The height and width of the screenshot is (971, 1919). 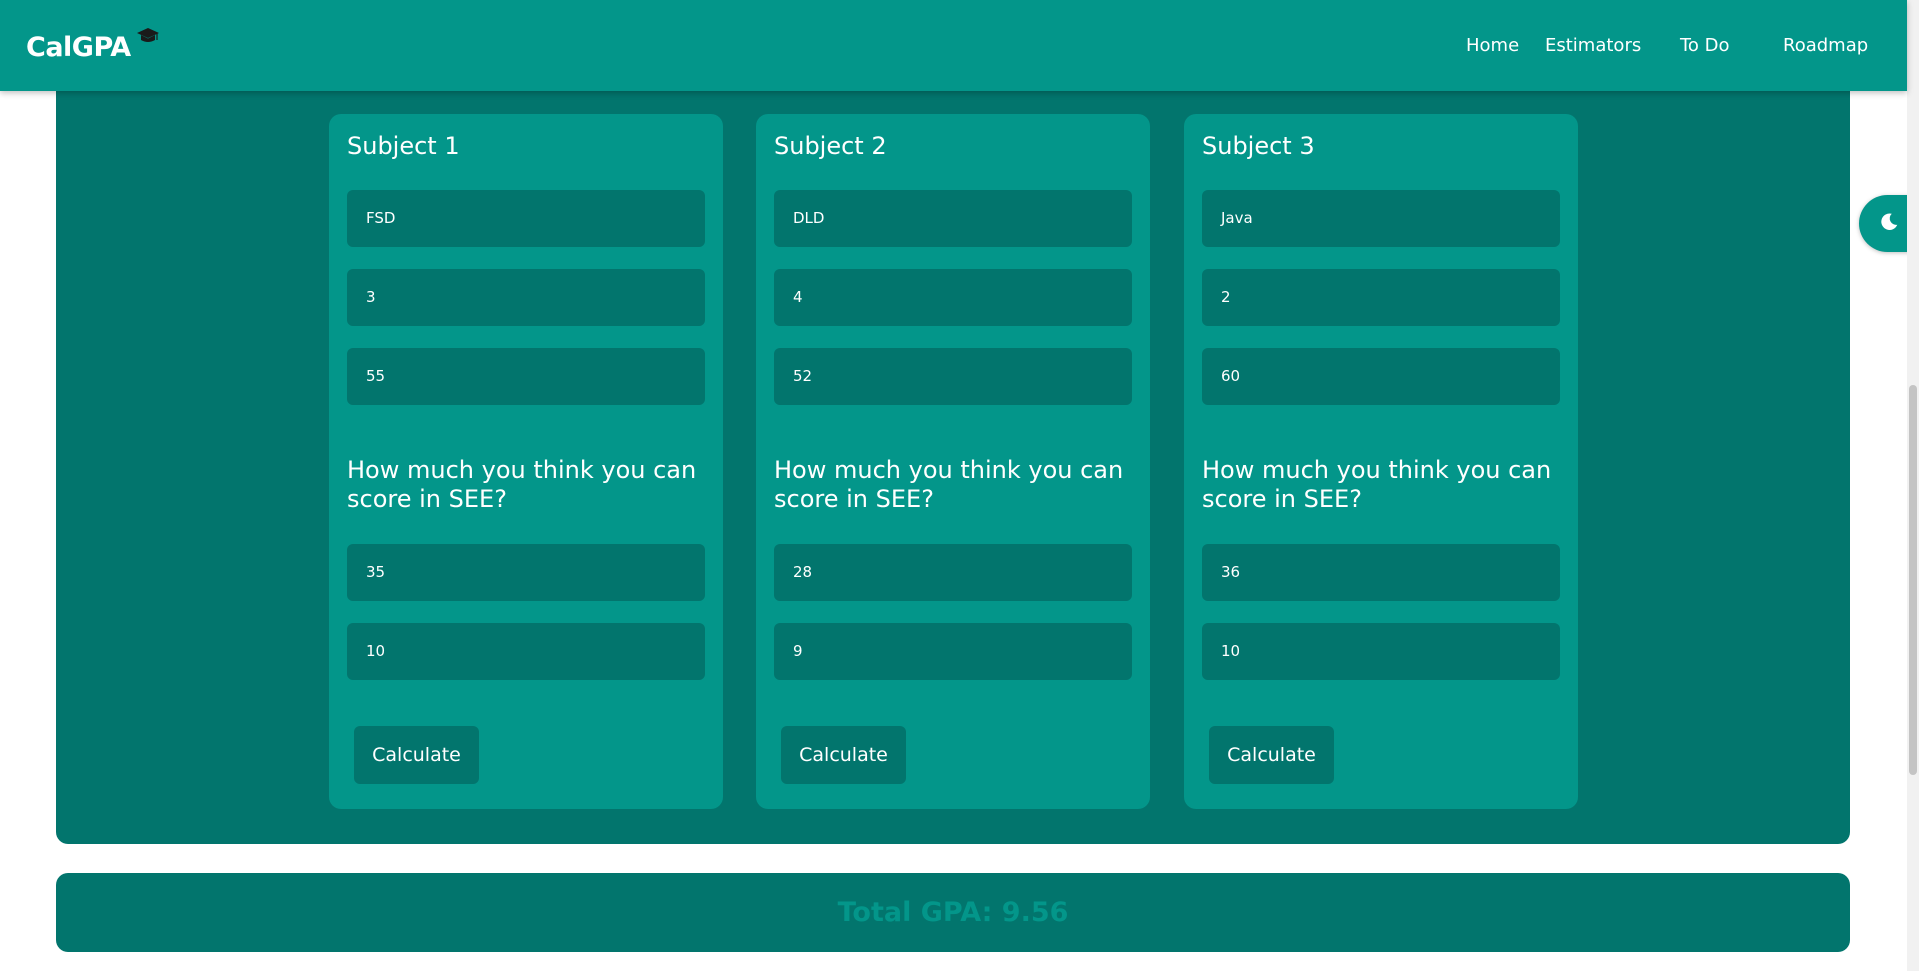 What do you see at coordinates (1381, 297) in the screenshot?
I see `credits-input: 2` at bounding box center [1381, 297].